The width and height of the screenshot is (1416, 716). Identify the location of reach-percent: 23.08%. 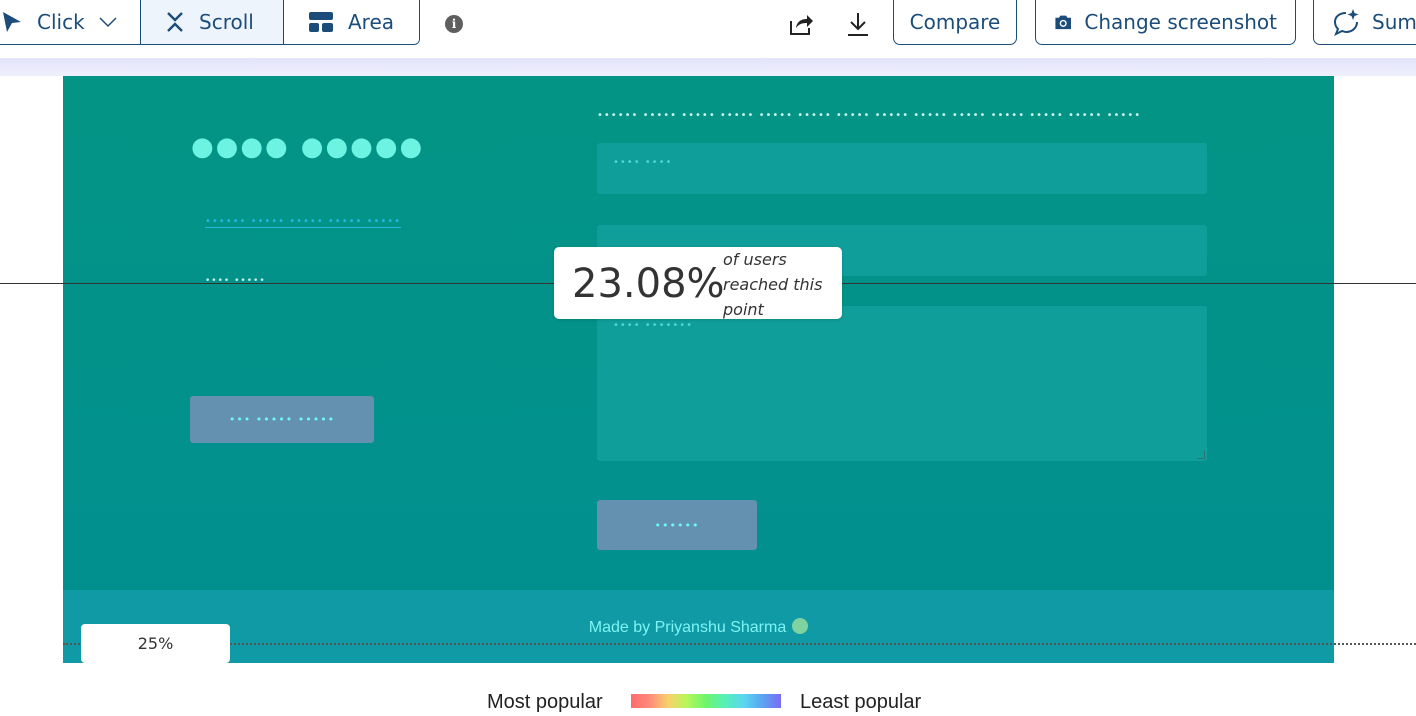
(648, 284).